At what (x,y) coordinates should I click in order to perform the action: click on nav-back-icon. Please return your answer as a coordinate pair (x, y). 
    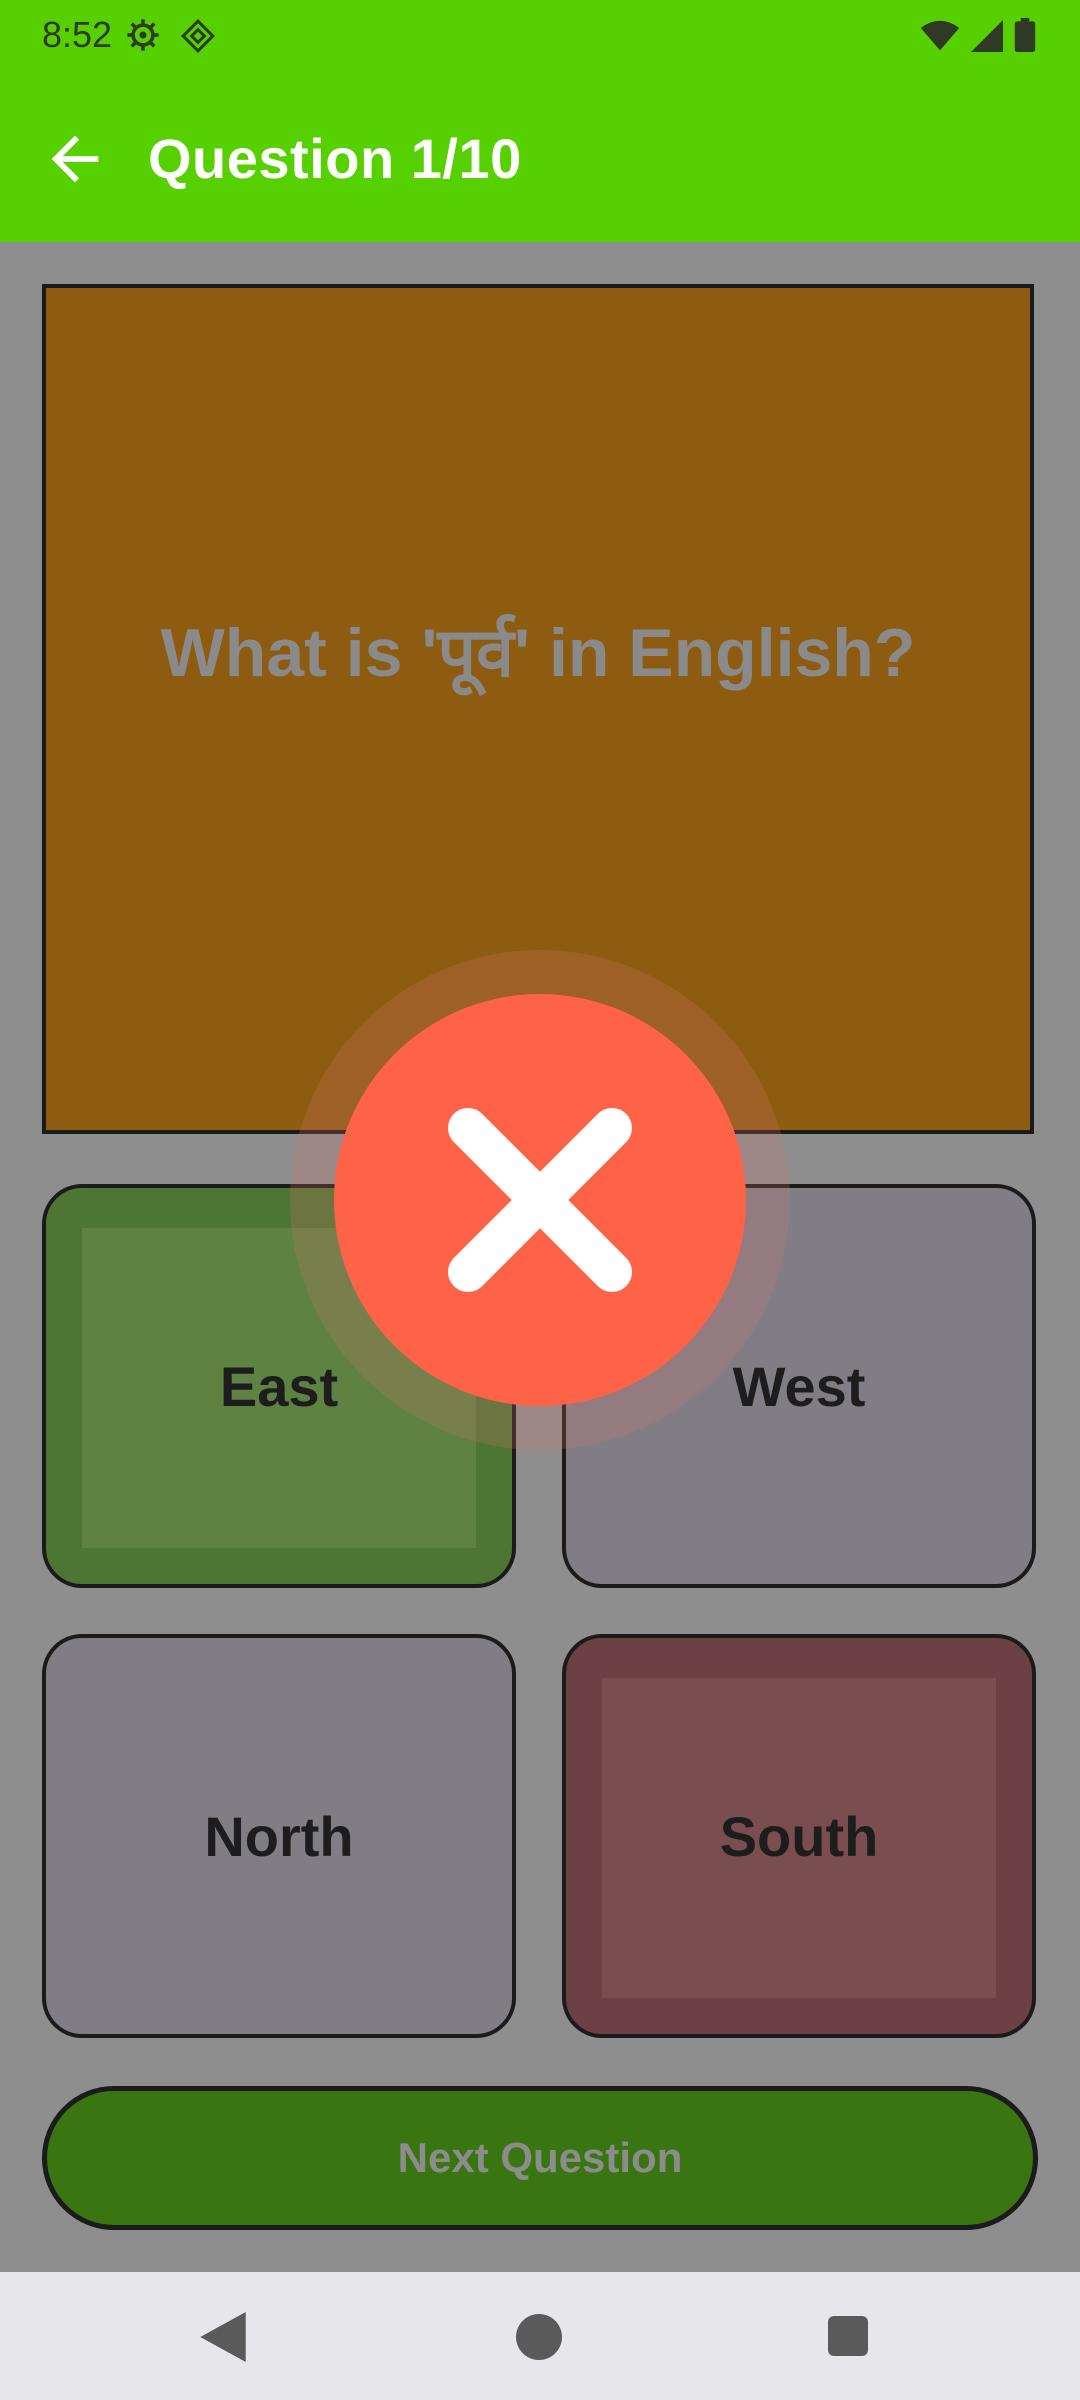
    Looking at the image, I should click on (223, 2337).